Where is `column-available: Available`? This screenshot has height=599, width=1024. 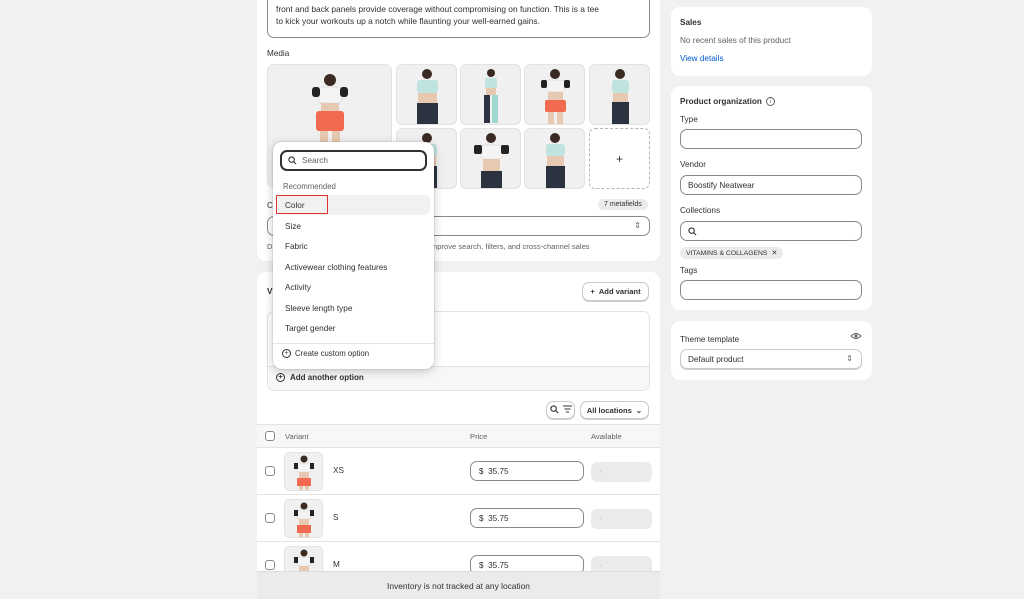
column-available: Available is located at coordinates (606, 436).